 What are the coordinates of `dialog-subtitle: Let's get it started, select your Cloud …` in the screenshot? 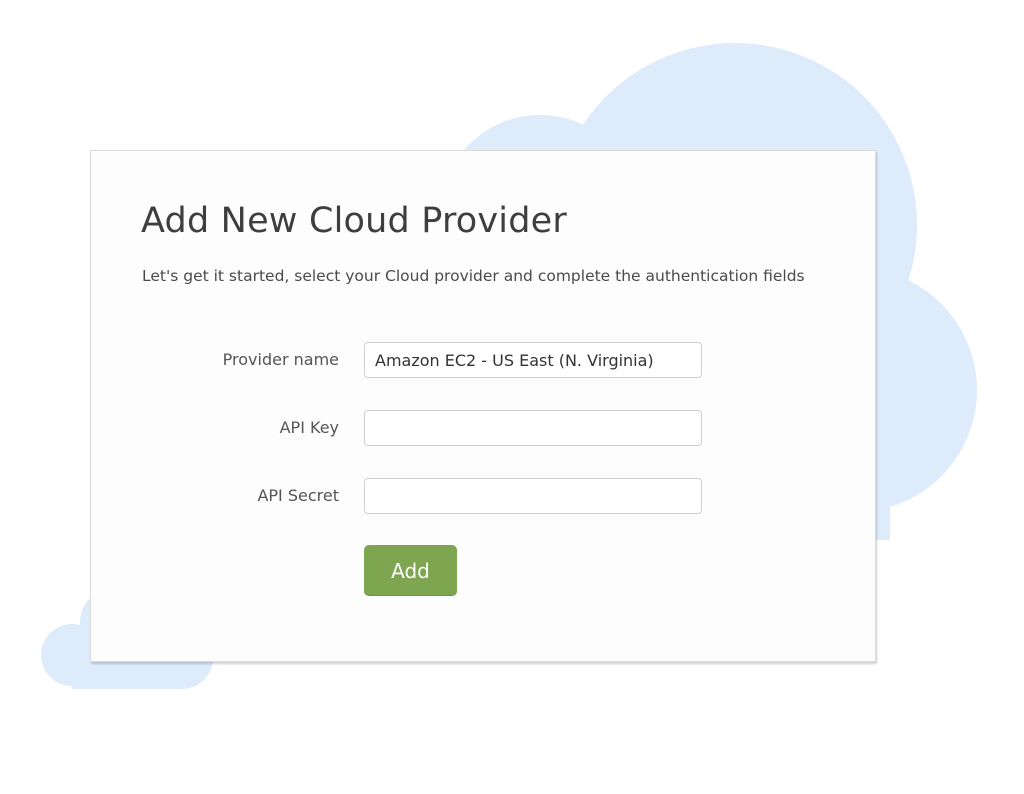 It's located at (473, 276).